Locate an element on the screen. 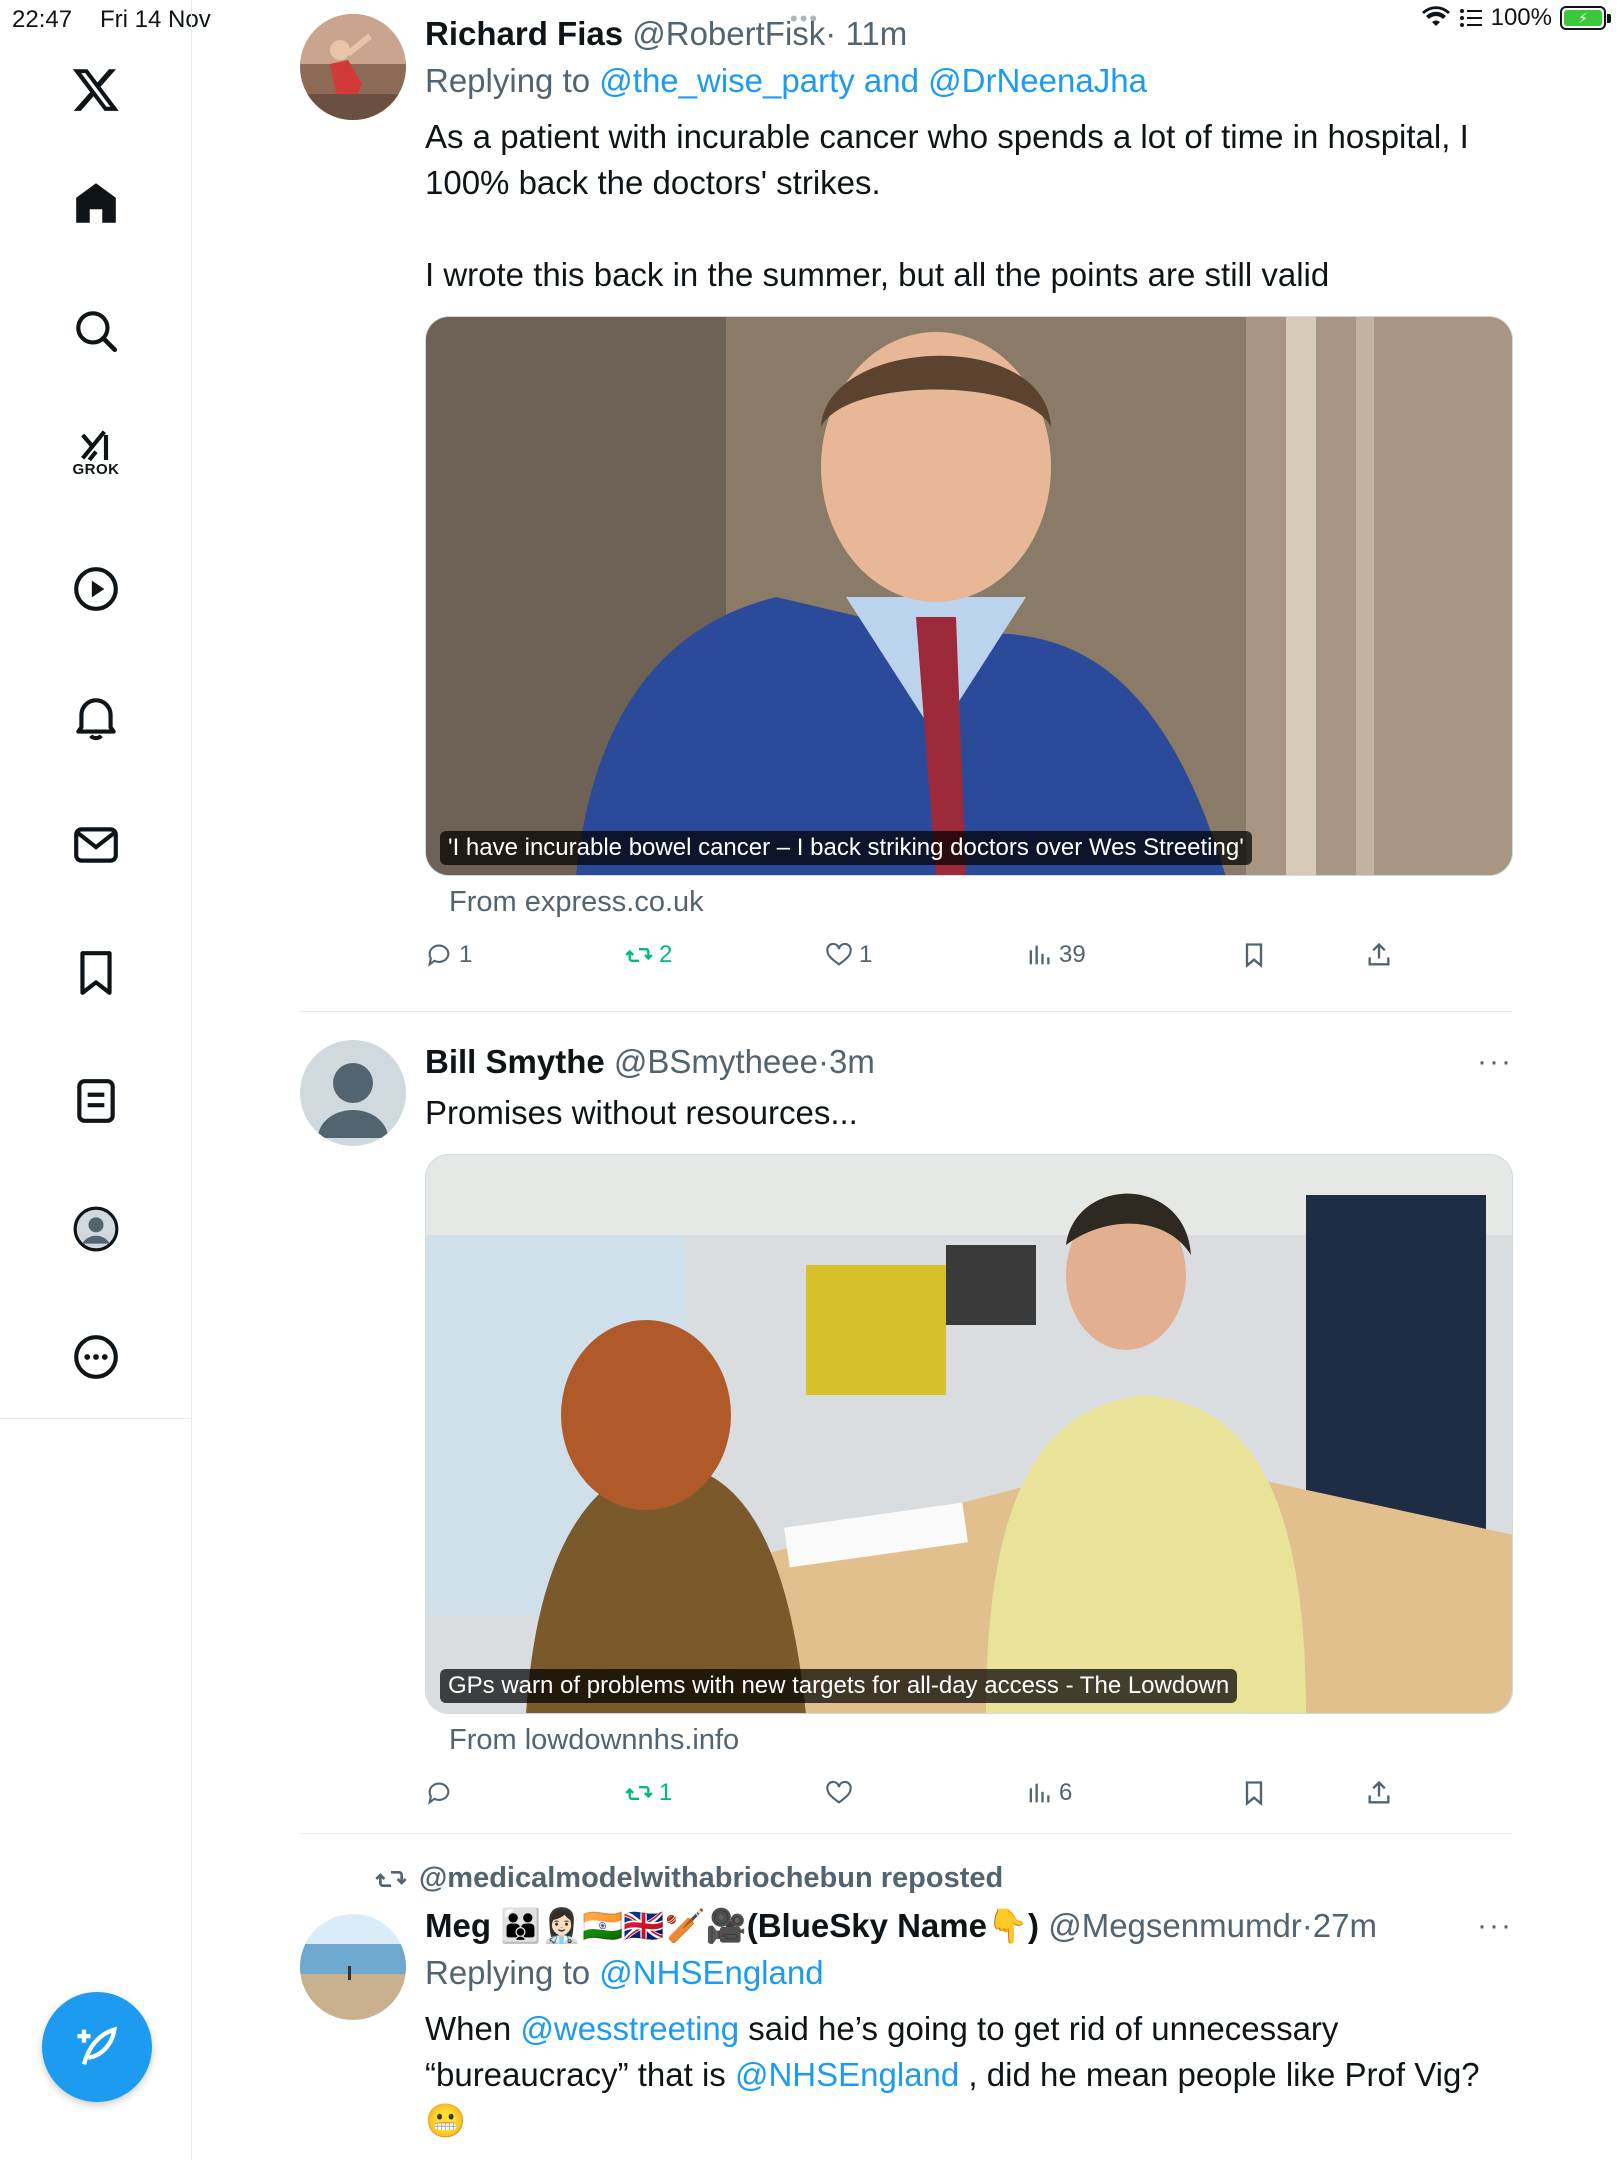  repost-count: 2 is located at coordinates (666, 954).